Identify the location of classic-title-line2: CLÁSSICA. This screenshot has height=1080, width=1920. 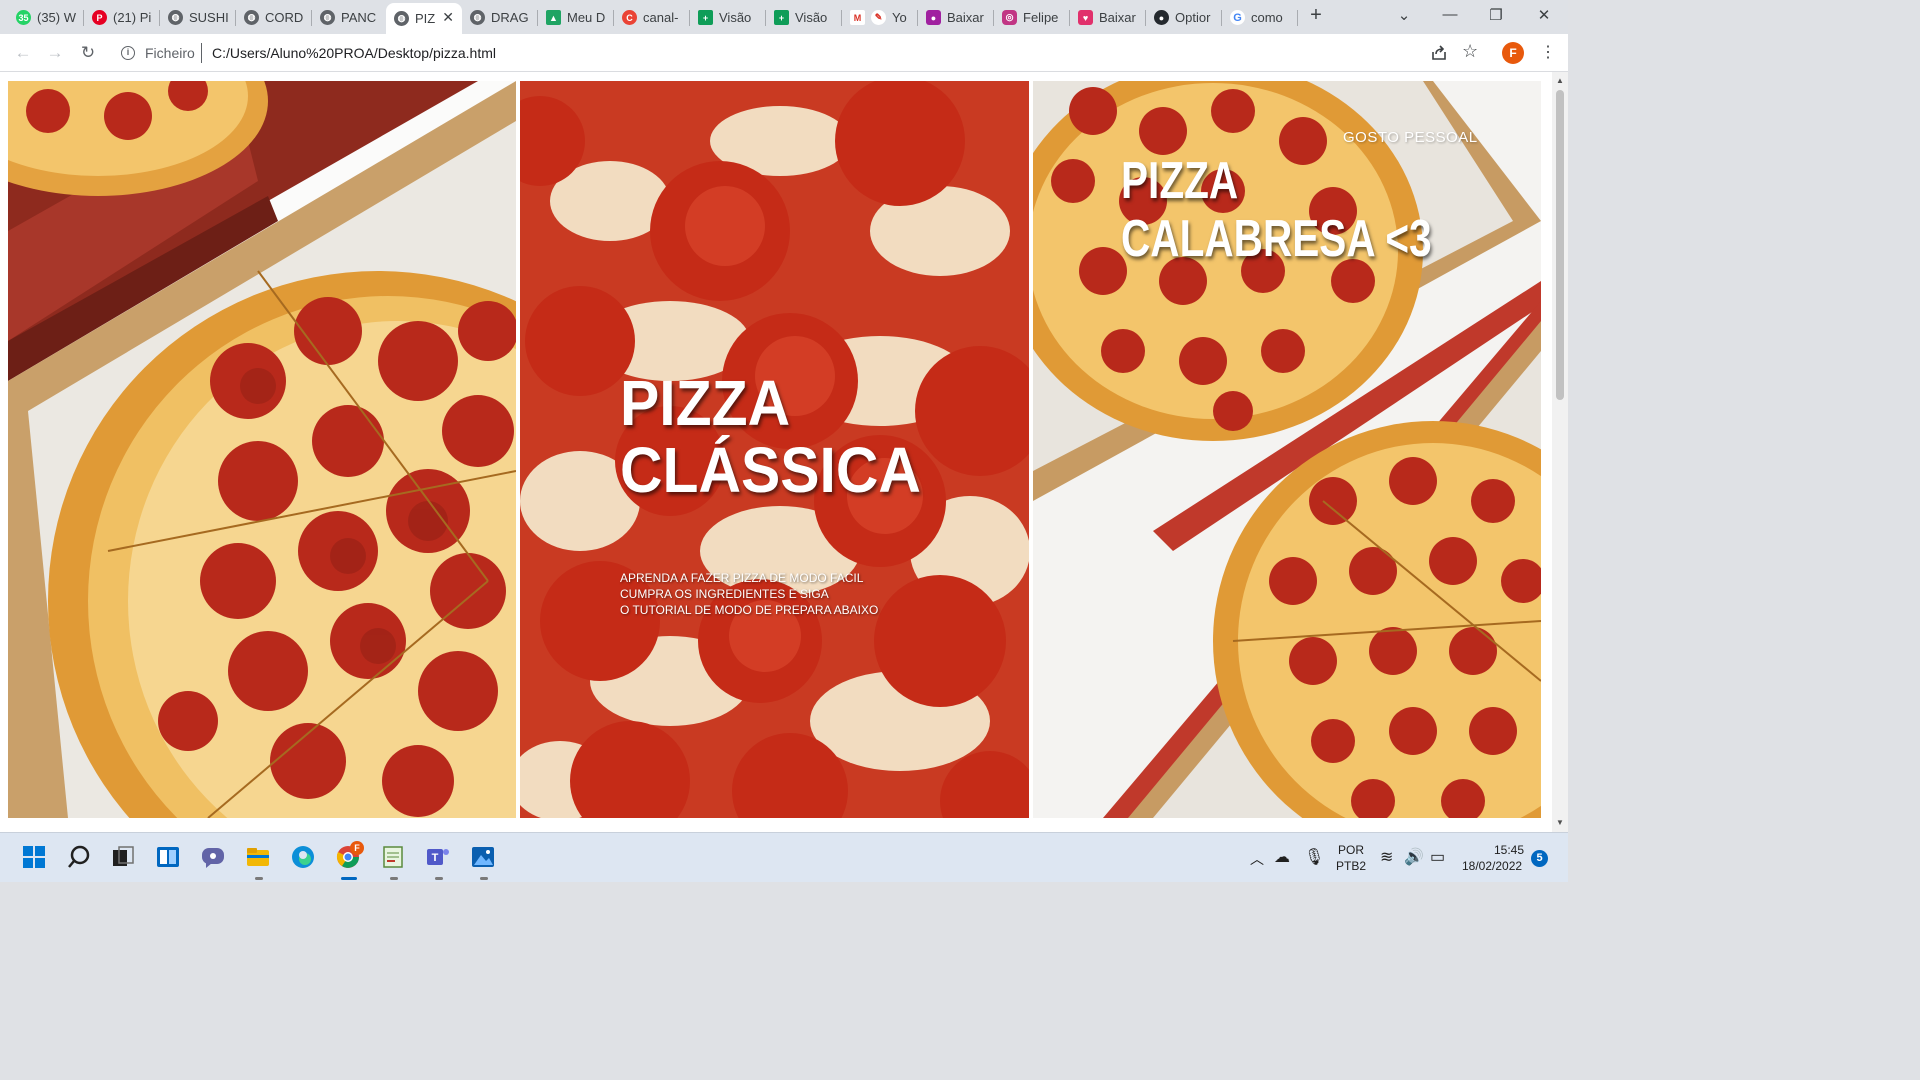
(770, 470).